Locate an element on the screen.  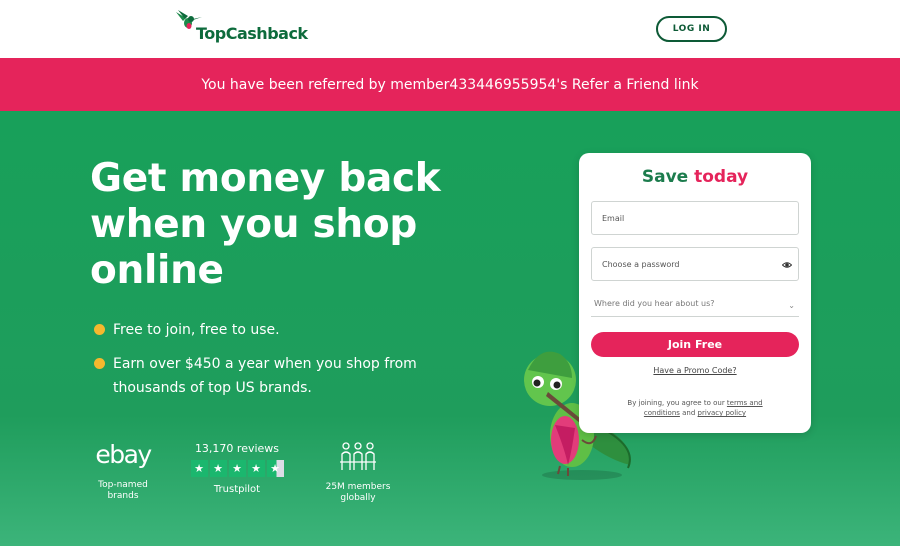
hero-headline: Get money back when you shop online is located at coordinates (265, 224).